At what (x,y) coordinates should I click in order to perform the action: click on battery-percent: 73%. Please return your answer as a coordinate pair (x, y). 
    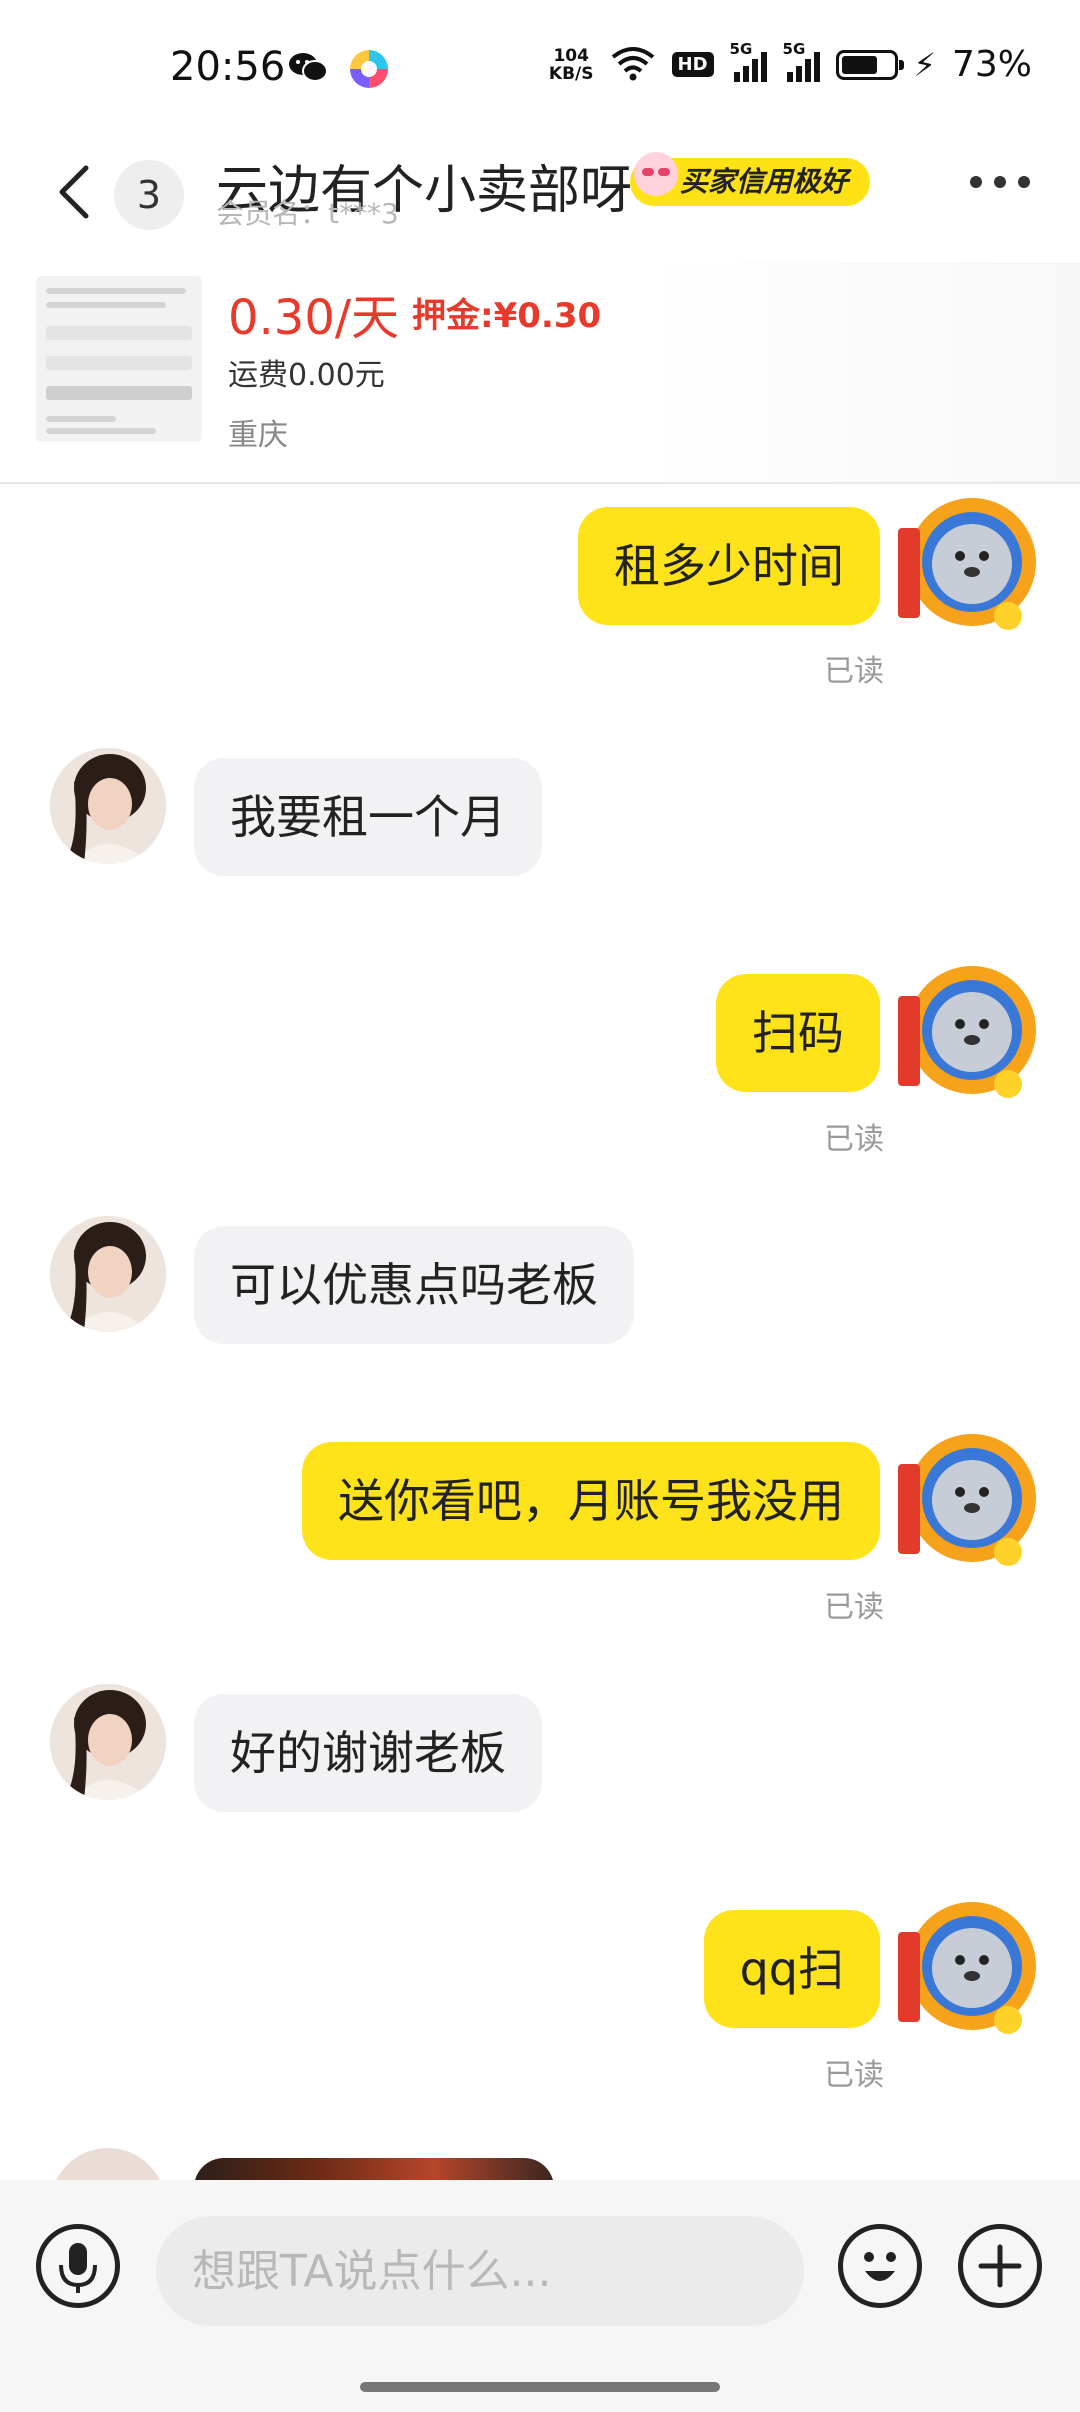
    Looking at the image, I should click on (991, 64).